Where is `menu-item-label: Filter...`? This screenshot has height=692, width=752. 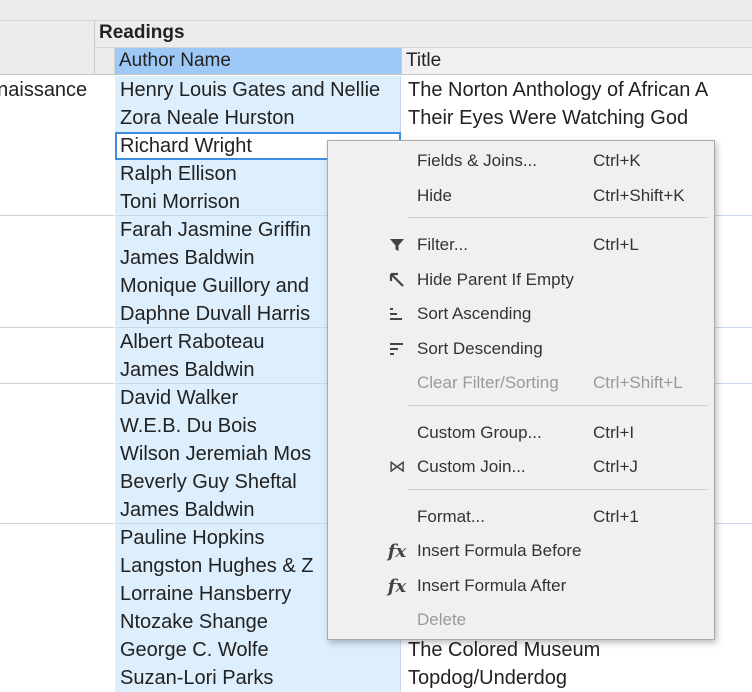
menu-item-label: Filter... is located at coordinates (443, 244).